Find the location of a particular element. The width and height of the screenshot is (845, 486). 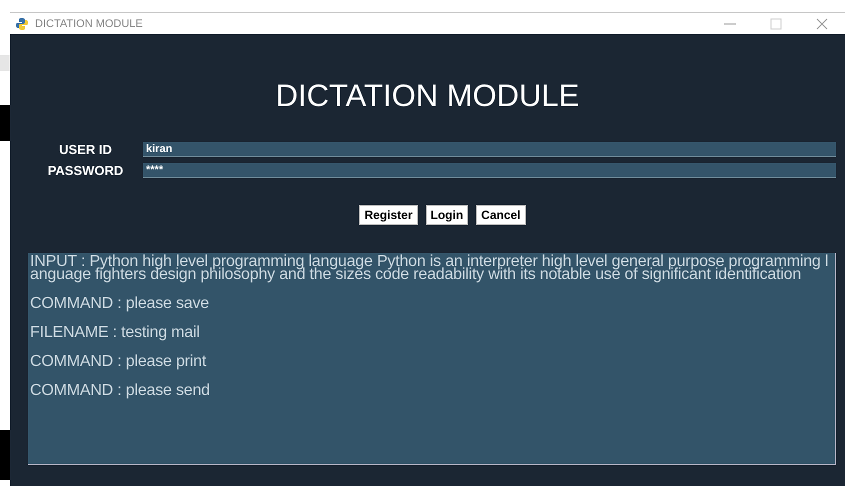

field-label: PASSWORD is located at coordinates (85, 170).